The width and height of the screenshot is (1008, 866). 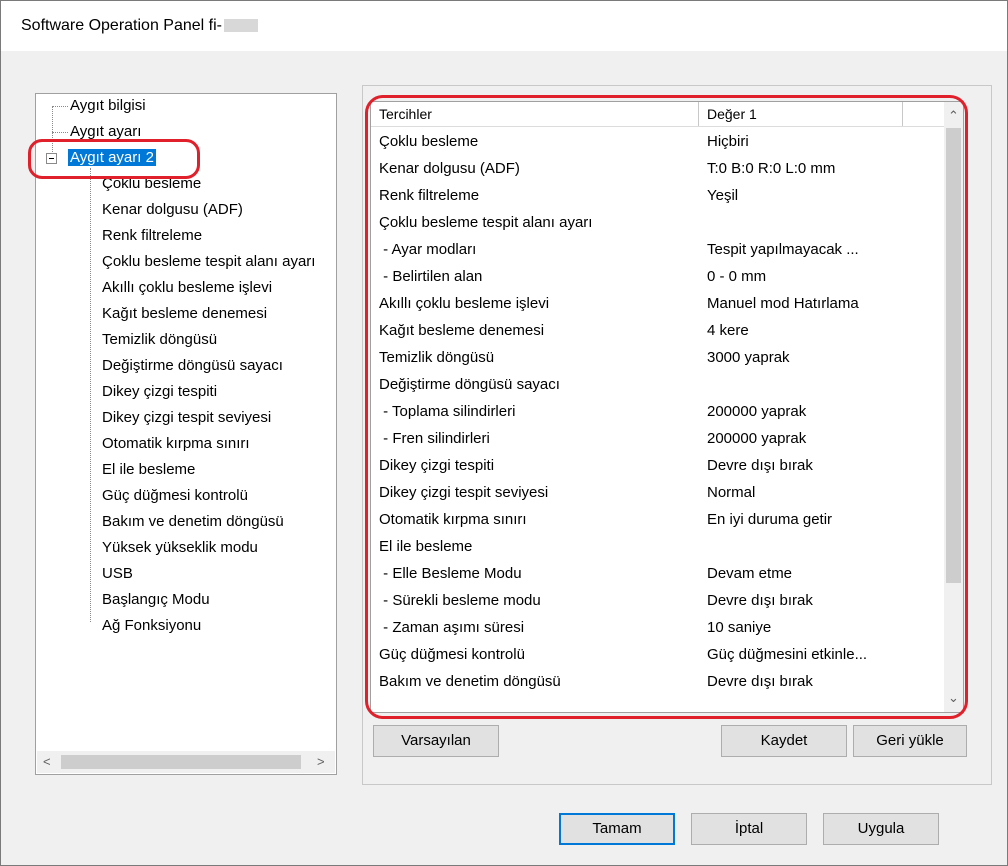 I want to click on tree-item-label: Kenar dolgusu (ADF), so click(x=172, y=209).